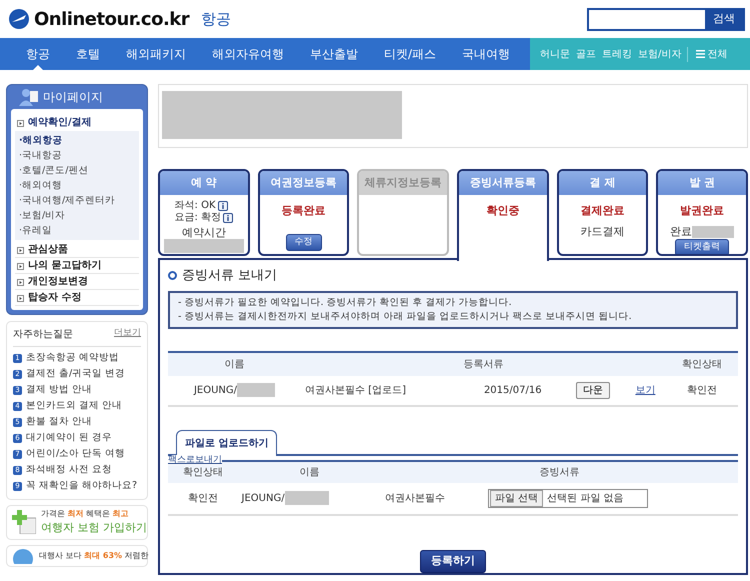 Image resolution: width=750 pixels, height=581 pixels. Describe the element at coordinates (82, 486) in the screenshot. I see `faq-text: 꼭 재확인을 해야하나요?` at that location.